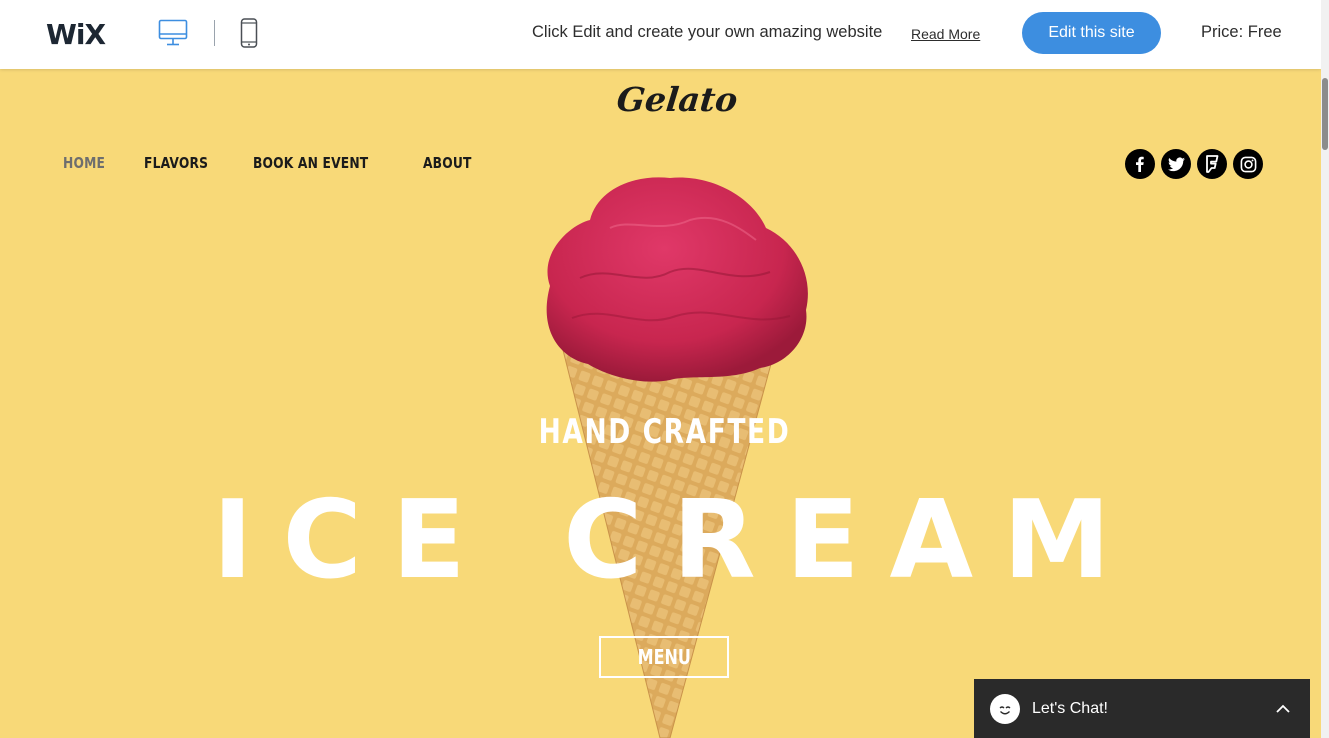  What do you see at coordinates (173, 33) in the screenshot?
I see `desktop-icon` at bounding box center [173, 33].